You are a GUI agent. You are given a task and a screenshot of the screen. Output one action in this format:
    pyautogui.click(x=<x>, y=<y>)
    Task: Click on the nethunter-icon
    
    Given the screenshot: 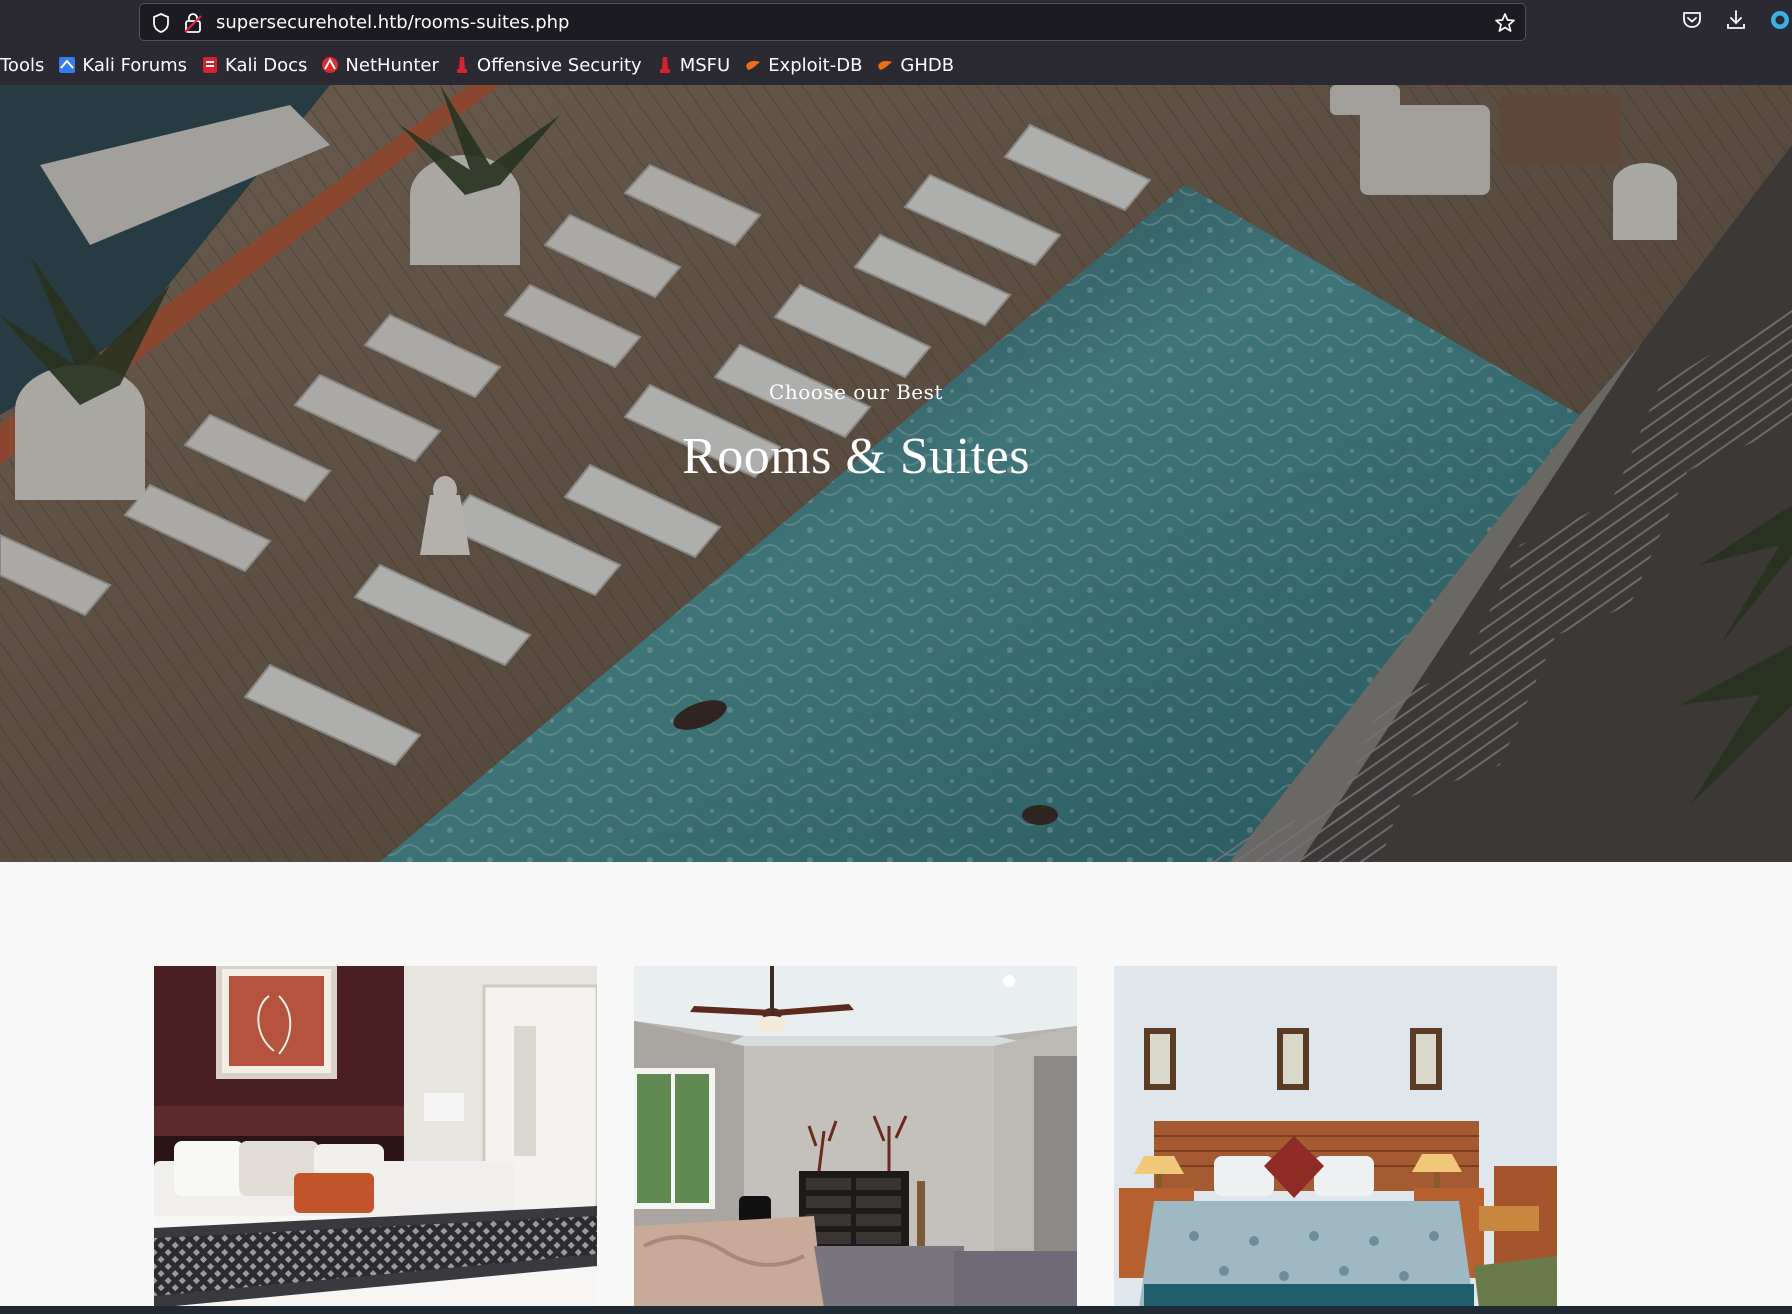 What is the action you would take?
    pyautogui.click(x=330, y=65)
    